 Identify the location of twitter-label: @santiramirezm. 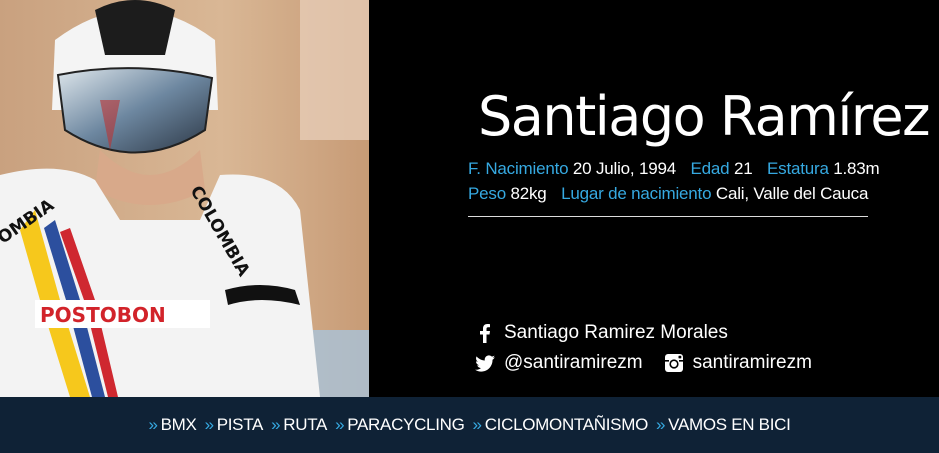
(573, 362).